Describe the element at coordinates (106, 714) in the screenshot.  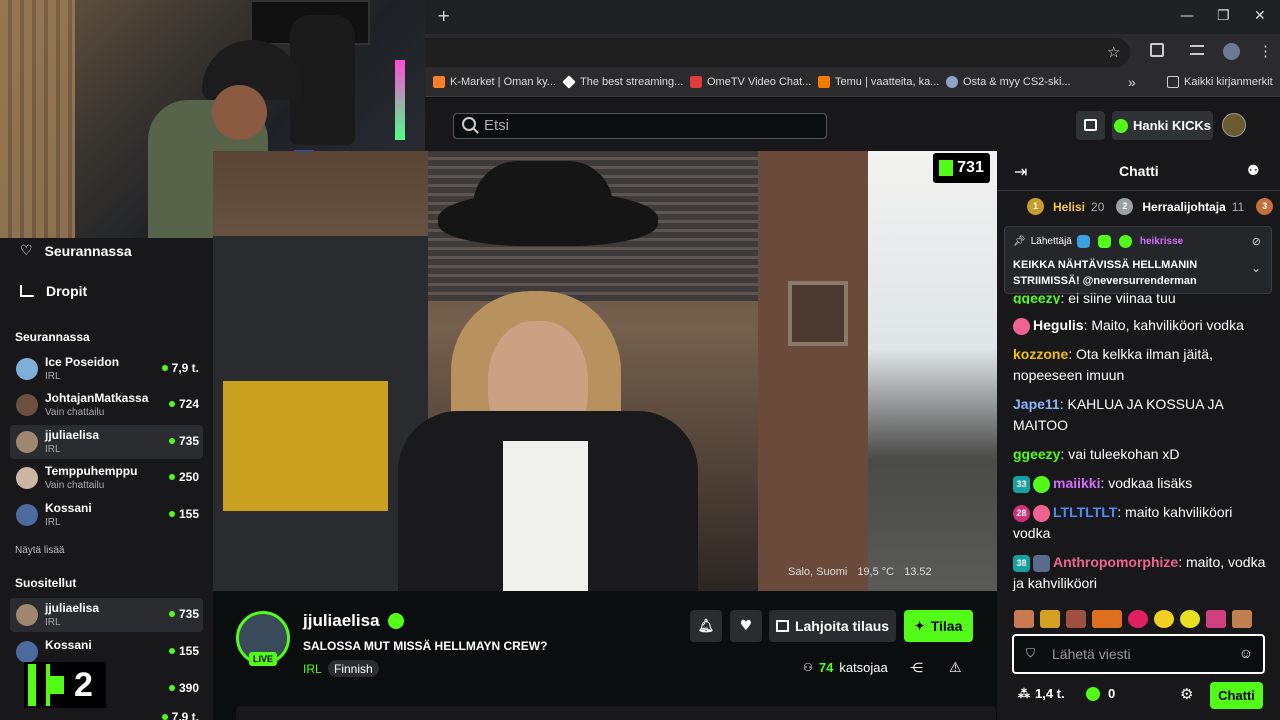
I see `recommended-partial: 7,9 t.` at that location.